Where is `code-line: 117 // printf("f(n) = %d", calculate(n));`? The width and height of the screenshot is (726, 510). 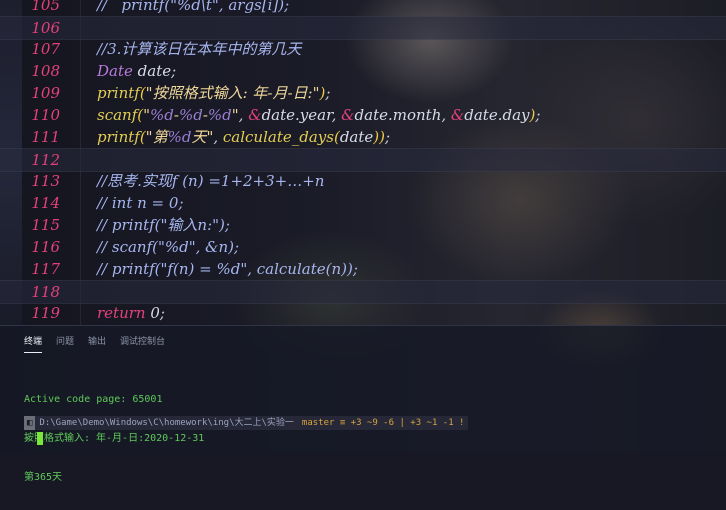 code-line: 117 // printf("f(n) = %d", calculate(n)); is located at coordinates (363, 269).